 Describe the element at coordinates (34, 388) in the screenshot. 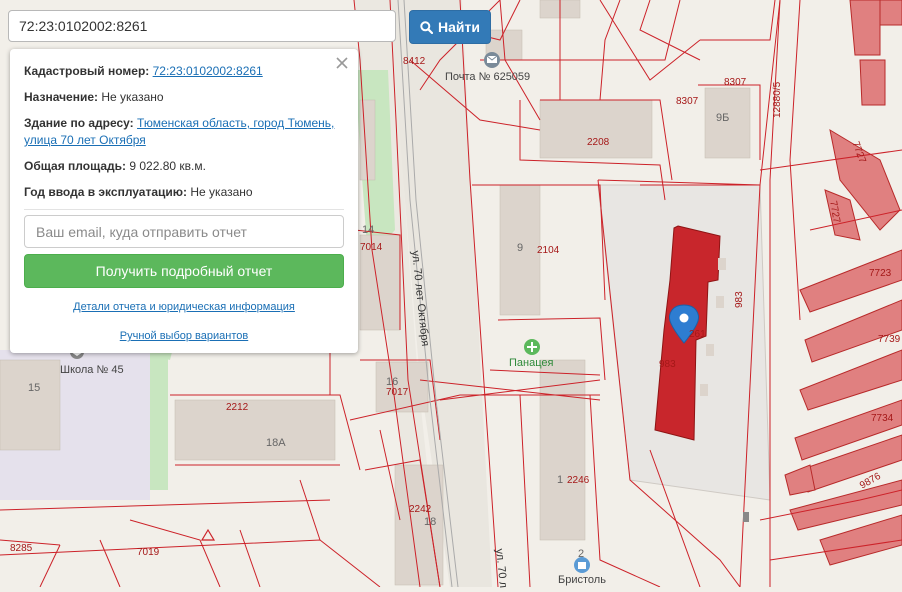

I see `building-number: 15` at that location.